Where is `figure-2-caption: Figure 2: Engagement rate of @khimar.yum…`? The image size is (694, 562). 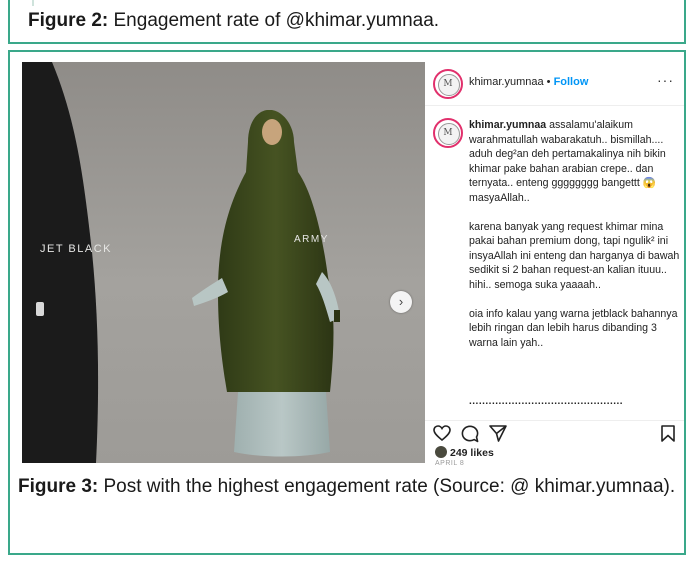 figure-2-caption: Figure 2: Engagement rate of @khimar.yum… is located at coordinates (233, 21).